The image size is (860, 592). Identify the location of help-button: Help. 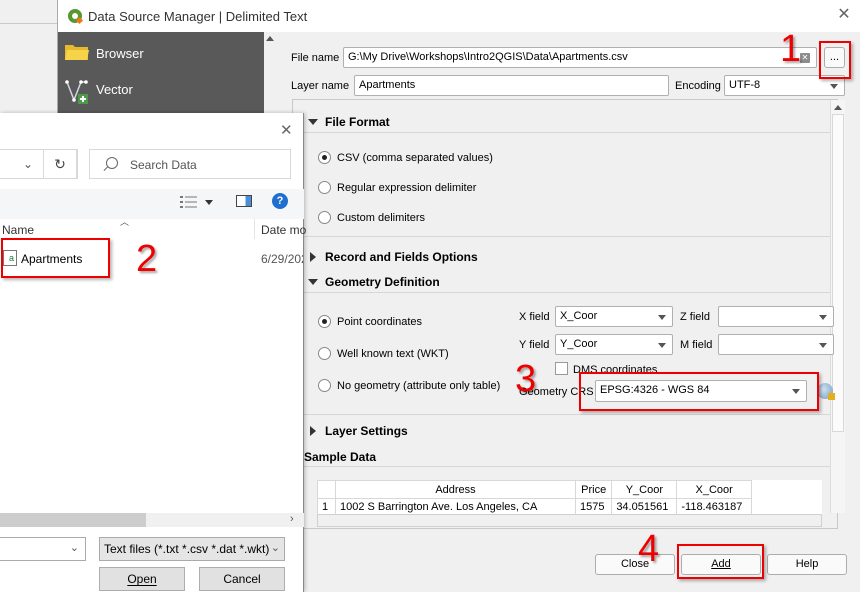
(807, 564).